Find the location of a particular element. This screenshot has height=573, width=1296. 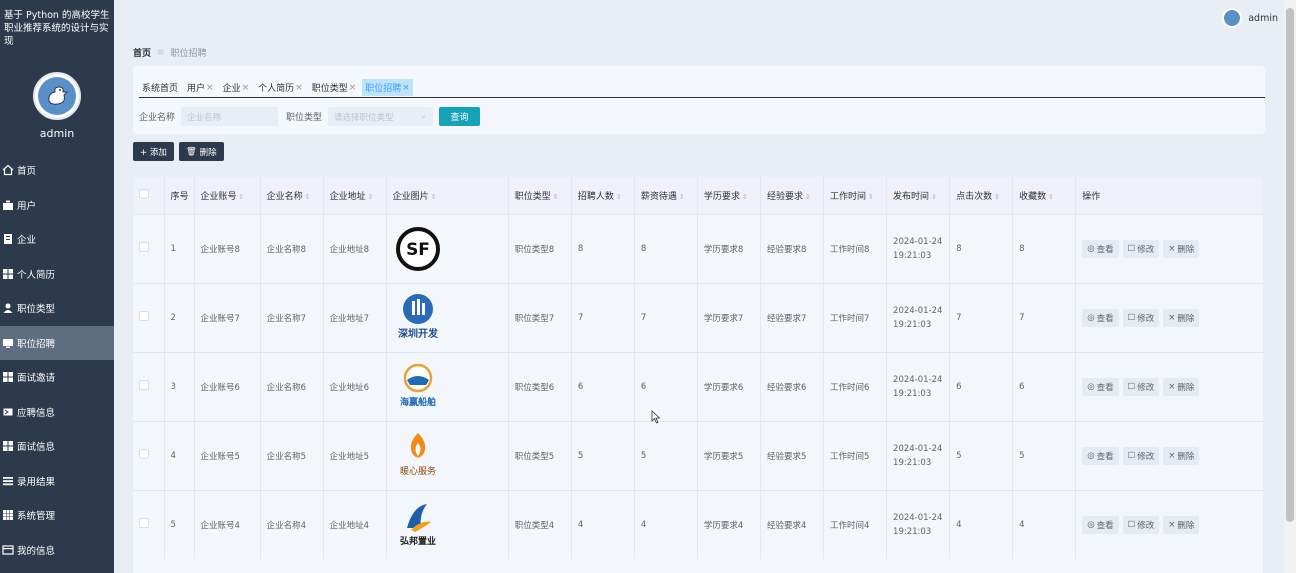

avatar is located at coordinates (57, 96).